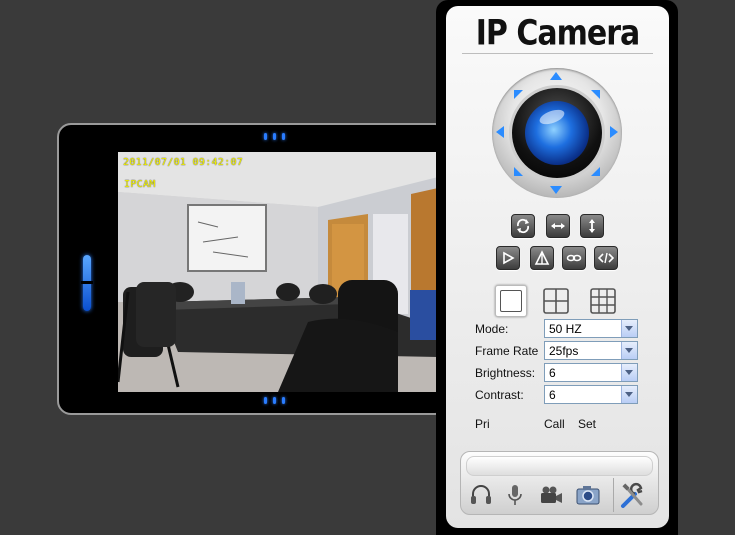  Describe the element at coordinates (482, 424) in the screenshot. I see `preset-pri-label: Pri` at that location.